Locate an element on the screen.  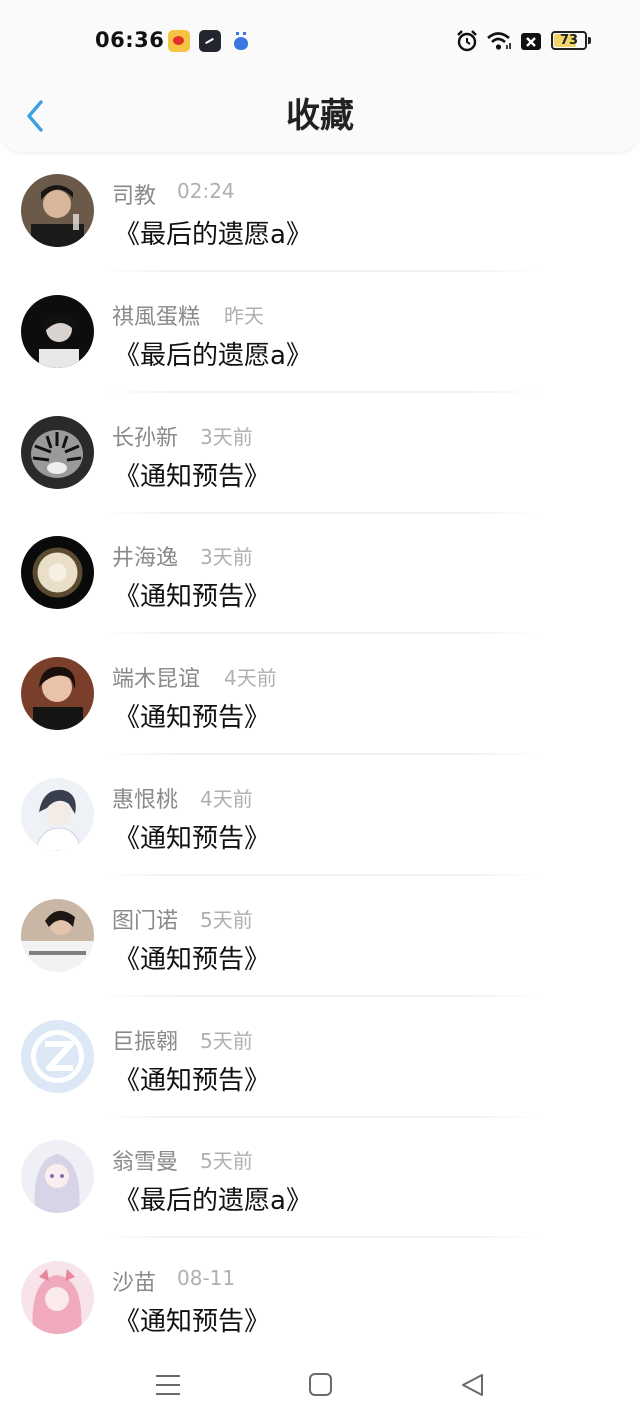
system-nav-bar is located at coordinates (320, 1386).